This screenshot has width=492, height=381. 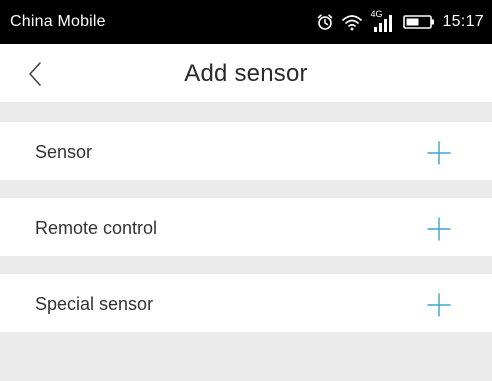 What do you see at coordinates (96, 228) in the screenshot?
I see `list-item-label: Remote control` at bounding box center [96, 228].